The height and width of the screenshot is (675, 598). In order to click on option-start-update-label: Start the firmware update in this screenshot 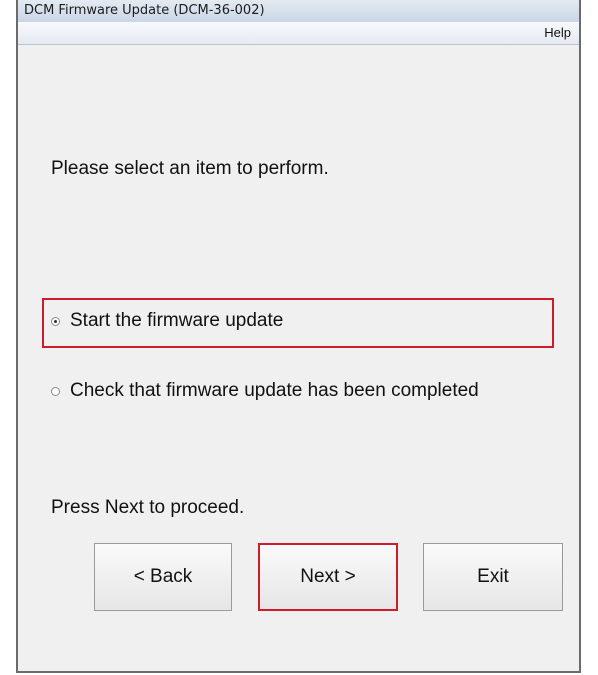, I will do `click(177, 320)`.